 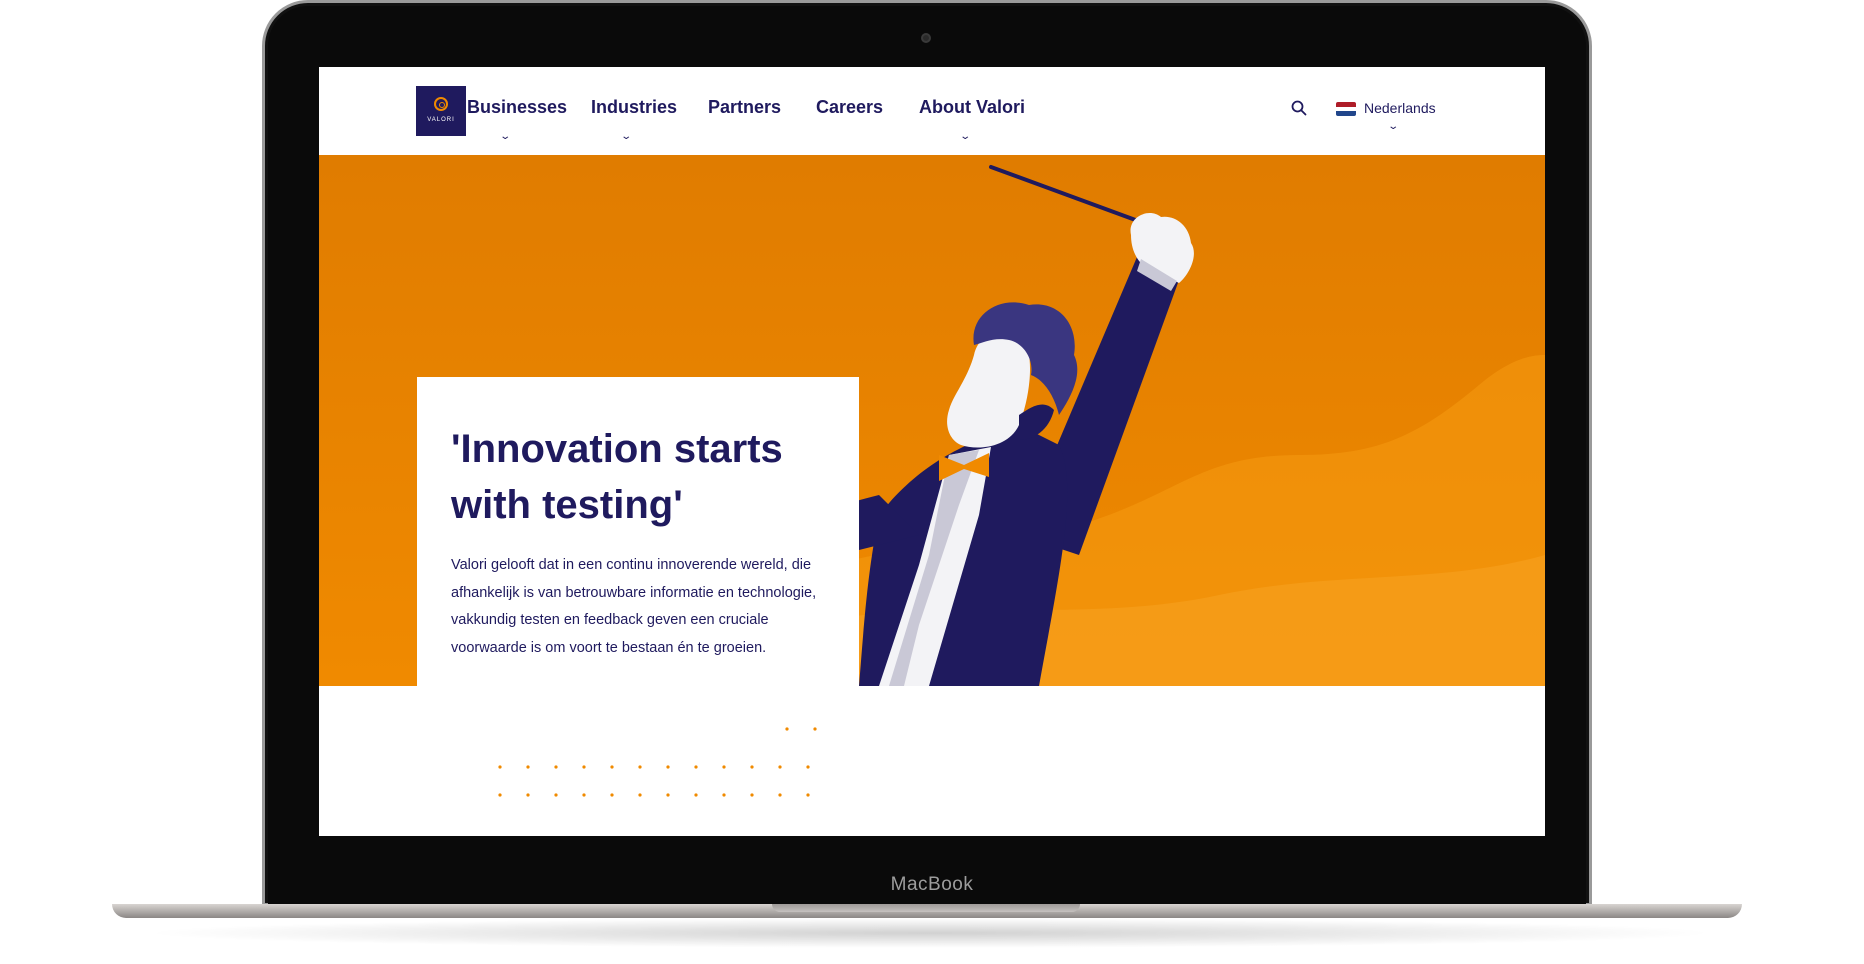 What do you see at coordinates (926, 908) in the screenshot?
I see `laptop-notch` at bounding box center [926, 908].